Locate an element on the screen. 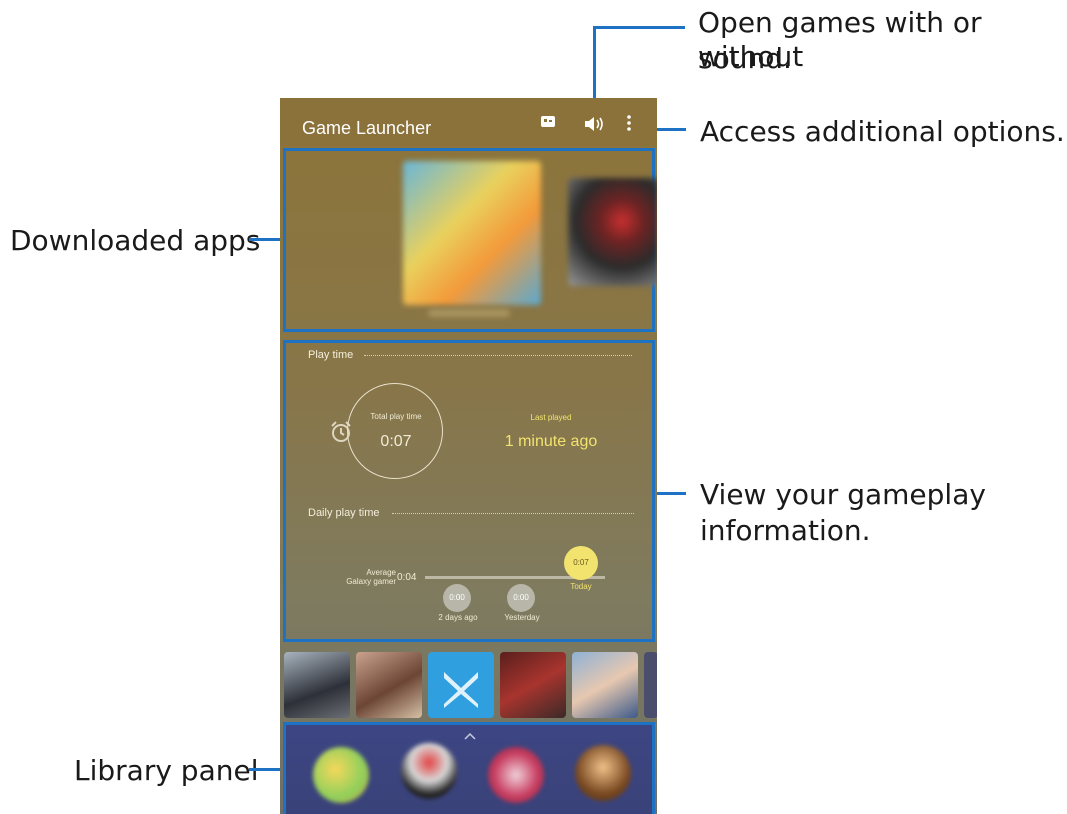  total-play-time-value: 0:07 is located at coordinates (396, 441).